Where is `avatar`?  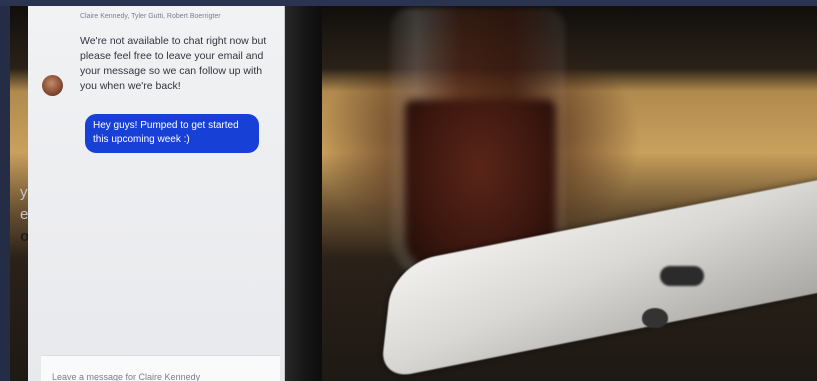 avatar is located at coordinates (52, 85).